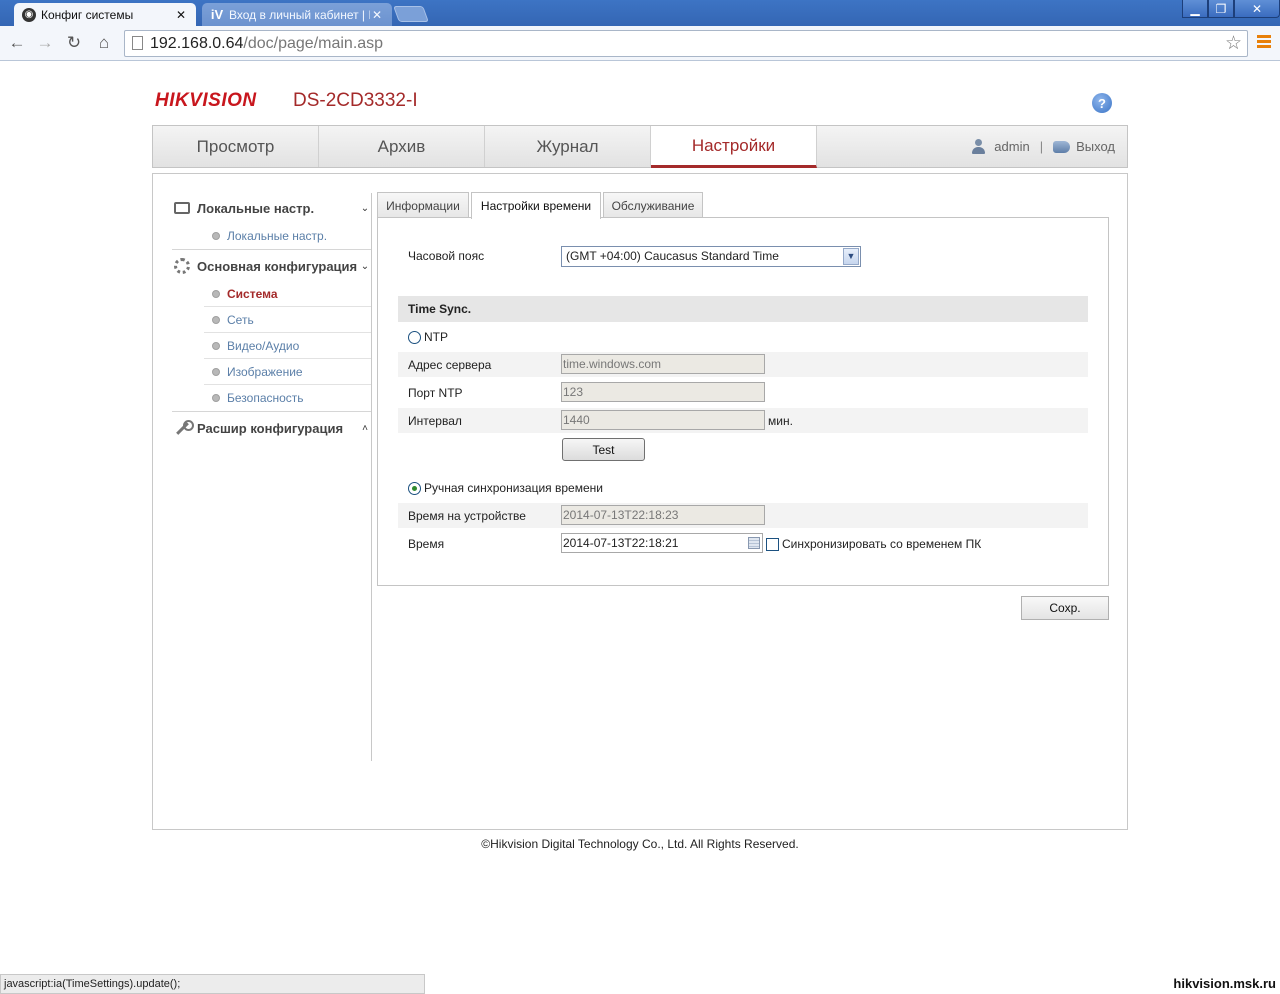 The width and height of the screenshot is (1280, 994). I want to click on server-address-field: time.windows.com, so click(663, 364).